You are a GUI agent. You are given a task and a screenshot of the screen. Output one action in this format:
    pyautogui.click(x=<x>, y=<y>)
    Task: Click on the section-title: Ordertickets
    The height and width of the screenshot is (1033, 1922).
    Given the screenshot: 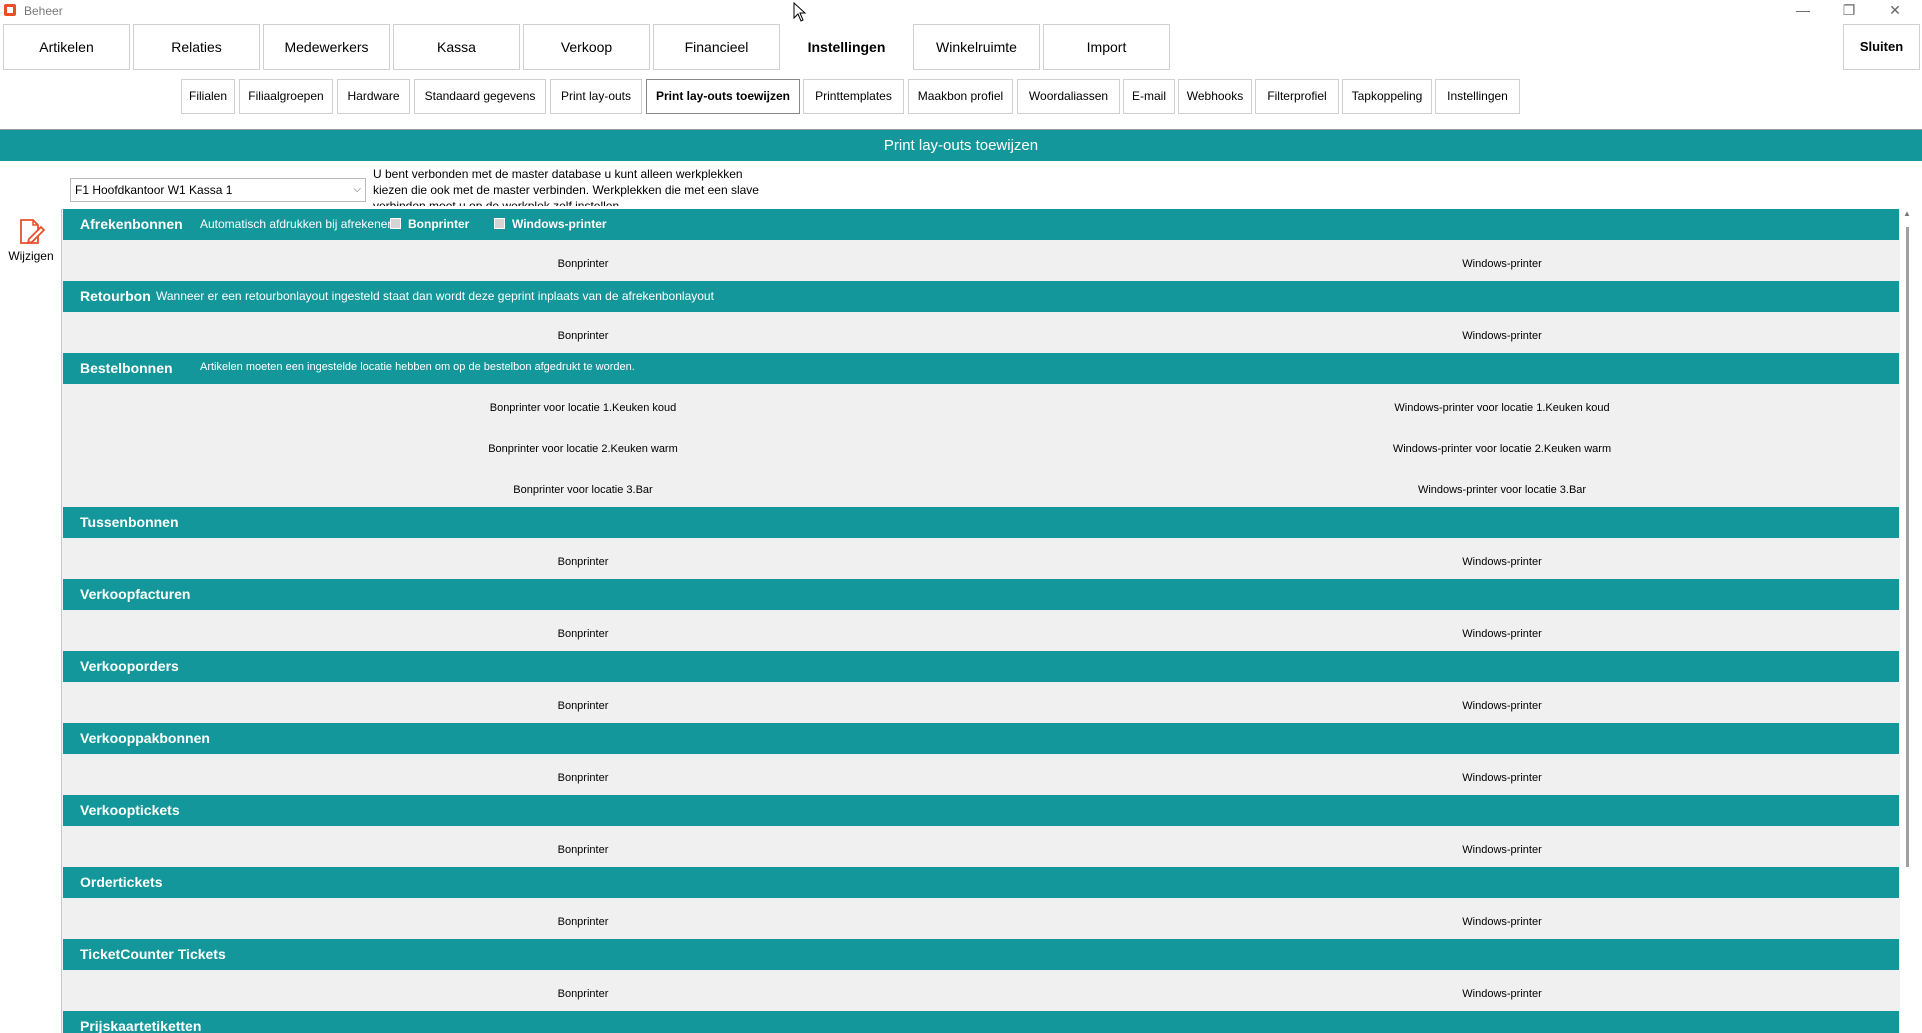 What is the action you would take?
    pyautogui.click(x=121, y=882)
    